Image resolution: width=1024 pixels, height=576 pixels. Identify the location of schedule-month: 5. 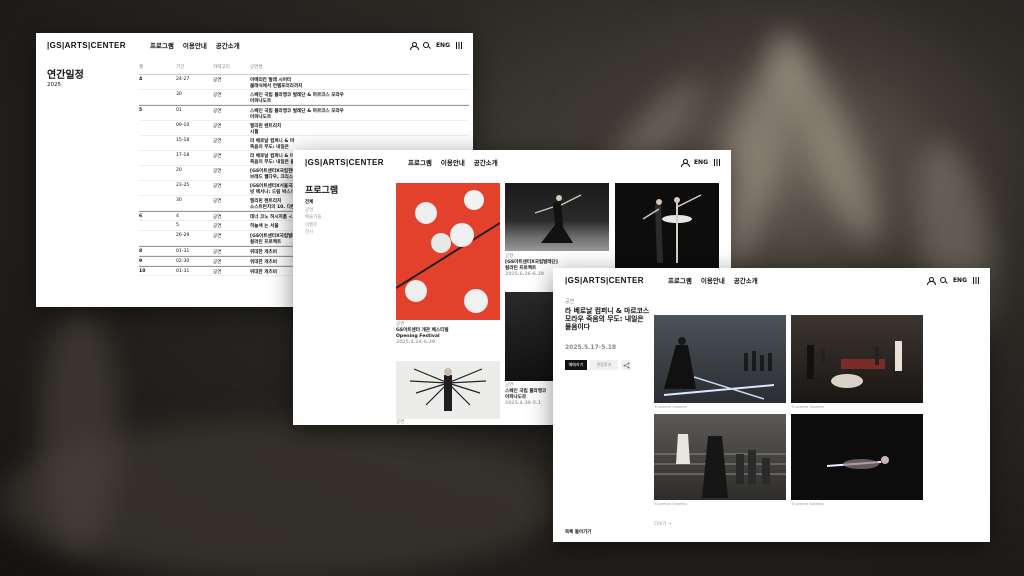
(141, 110).